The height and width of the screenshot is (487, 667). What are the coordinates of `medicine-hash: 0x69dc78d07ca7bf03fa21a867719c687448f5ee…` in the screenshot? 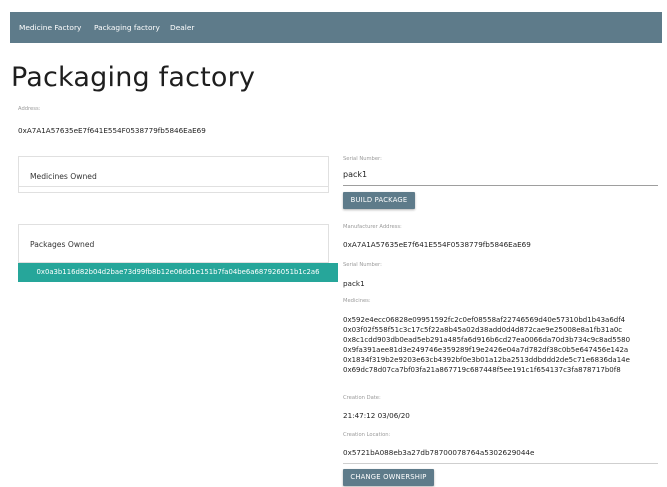 It's located at (482, 369).